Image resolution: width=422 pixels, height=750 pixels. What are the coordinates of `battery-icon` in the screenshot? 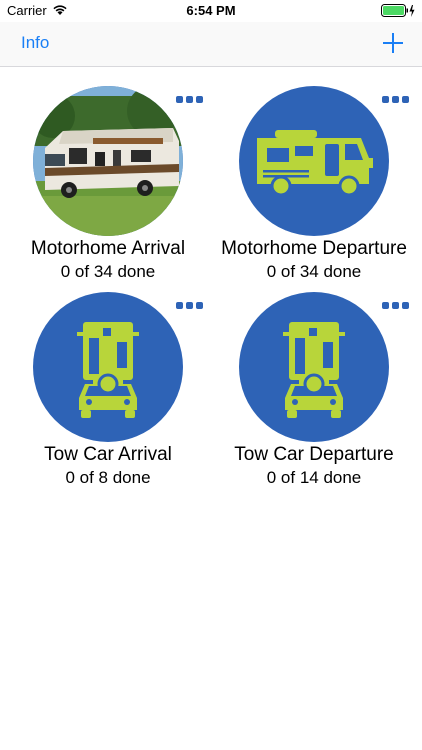 It's located at (398, 10).